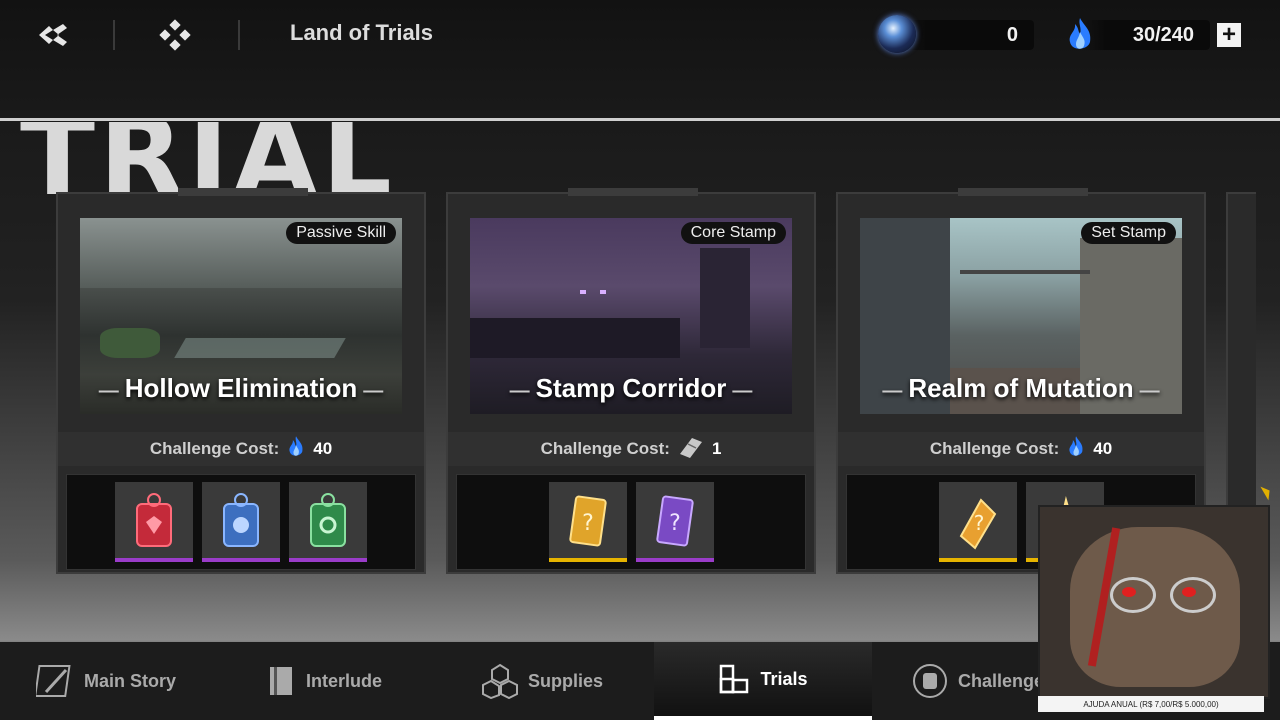  Describe the element at coordinates (640, 36) in the screenshot. I see `top-bar: Land of Trials 0 30/240 +` at that location.